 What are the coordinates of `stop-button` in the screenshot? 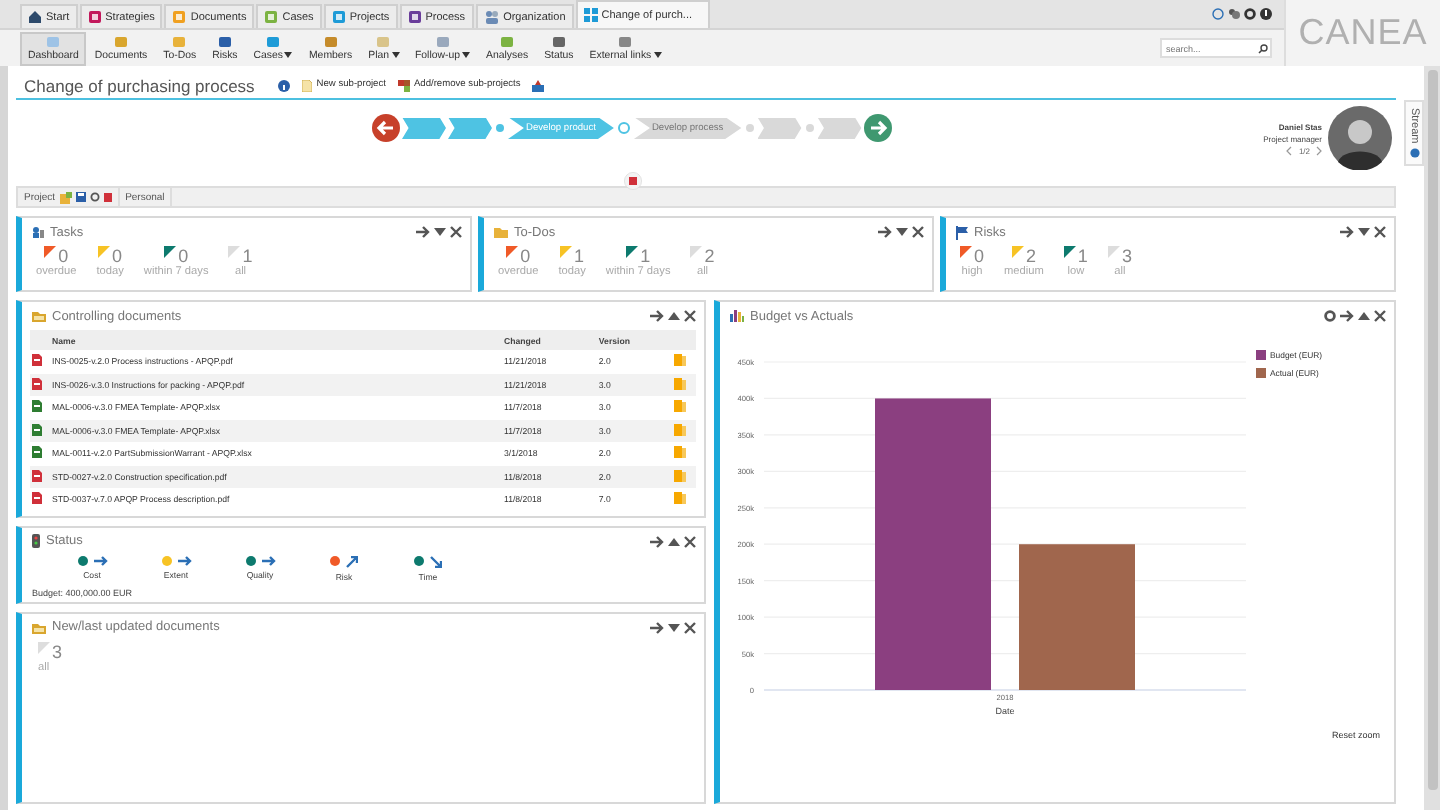 It's located at (633, 181).